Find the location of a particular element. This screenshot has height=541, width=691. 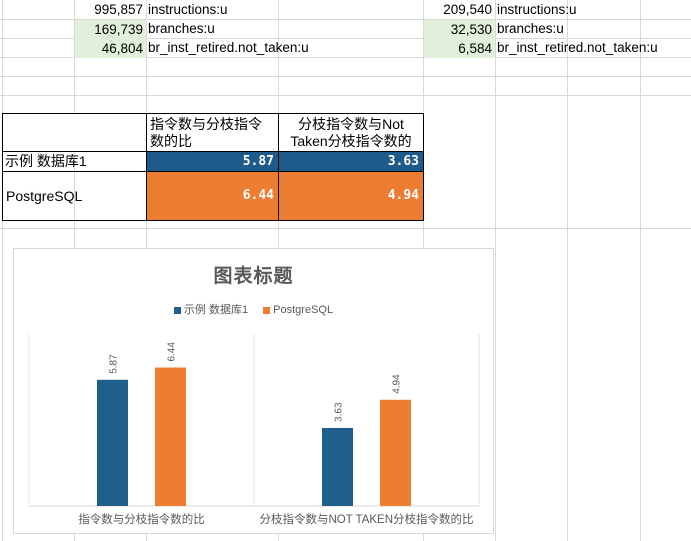

table-value: 4.94 is located at coordinates (351, 196).